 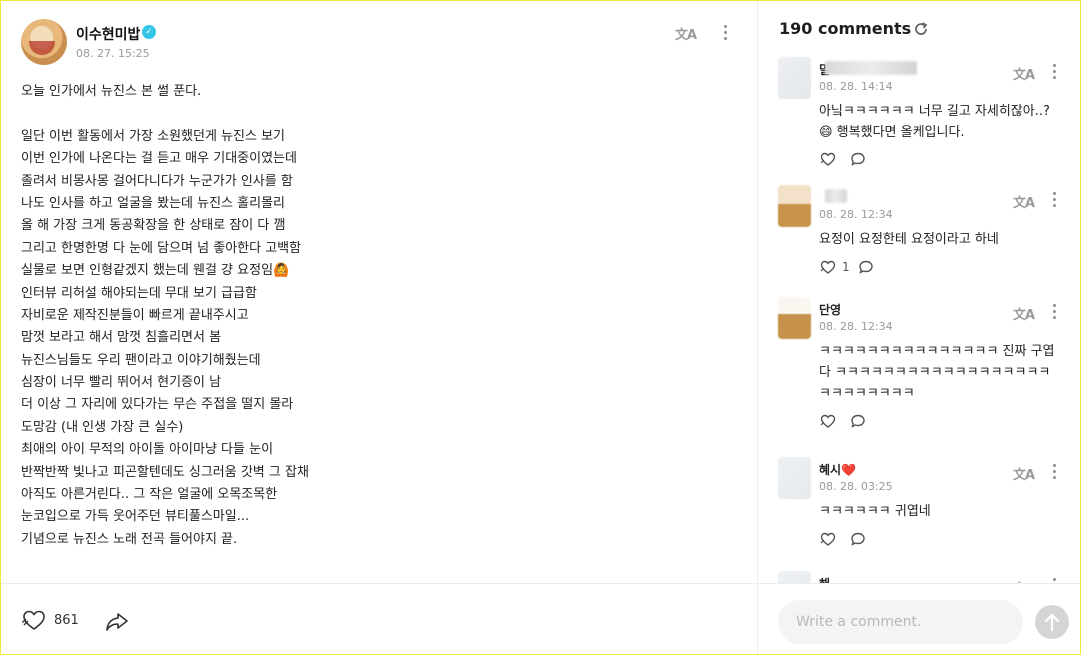 I want to click on comment-actions: 1, so click(x=869, y=269).